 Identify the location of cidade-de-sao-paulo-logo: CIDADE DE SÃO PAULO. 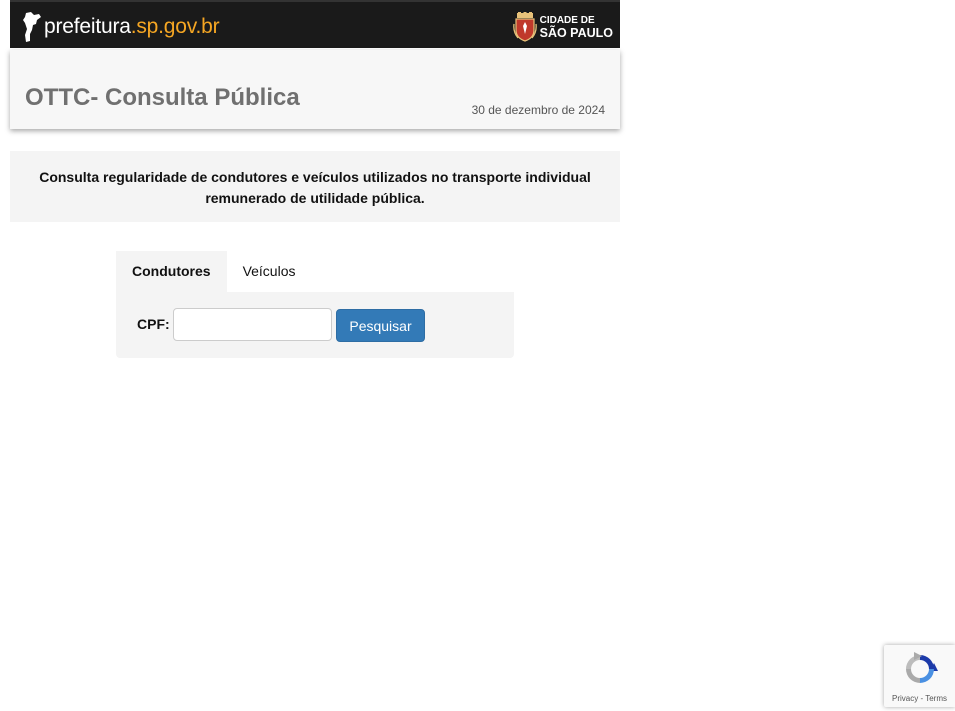
(562, 27).